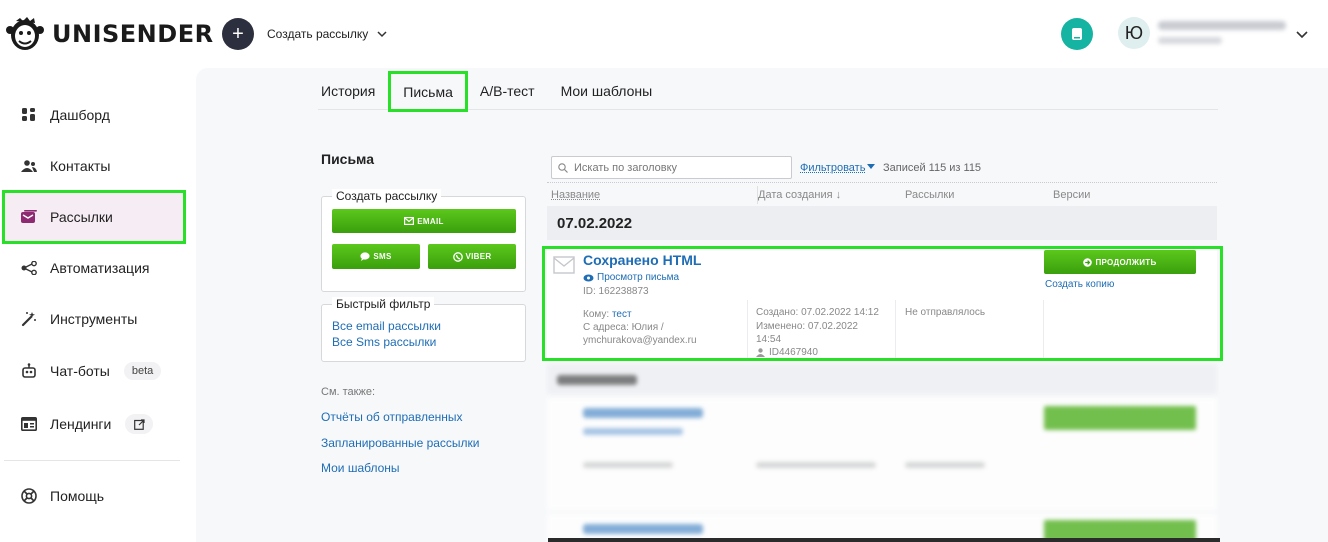 The height and width of the screenshot is (542, 1328). Describe the element at coordinates (80, 371) in the screenshot. I see `sidebar-item-label: Чат-боты` at that location.